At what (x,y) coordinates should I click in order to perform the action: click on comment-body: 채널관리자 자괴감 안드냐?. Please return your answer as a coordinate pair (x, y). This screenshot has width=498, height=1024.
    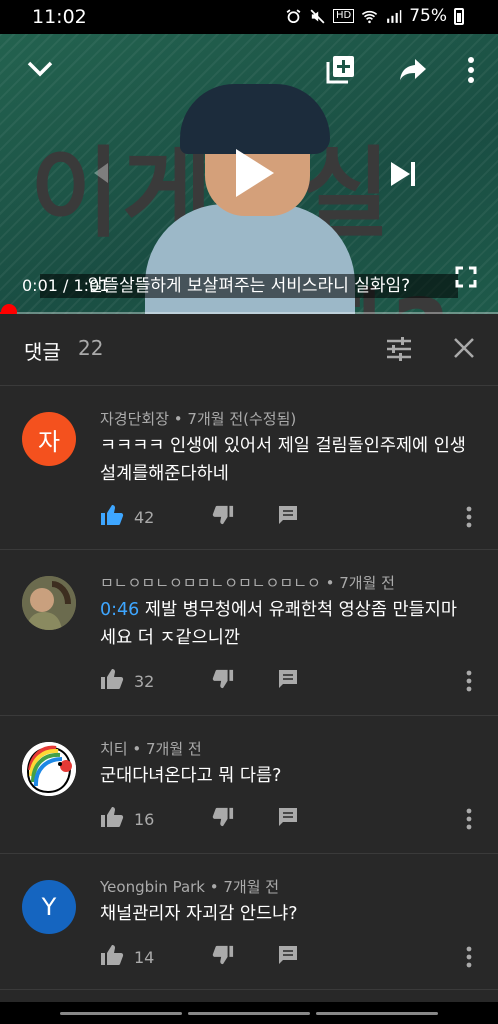
    Looking at the image, I should click on (199, 914).